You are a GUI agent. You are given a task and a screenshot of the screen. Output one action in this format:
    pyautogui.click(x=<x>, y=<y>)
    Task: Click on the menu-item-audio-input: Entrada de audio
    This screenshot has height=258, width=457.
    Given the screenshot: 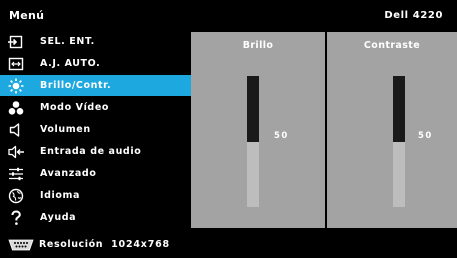 What is the action you would take?
    pyautogui.click(x=95, y=151)
    